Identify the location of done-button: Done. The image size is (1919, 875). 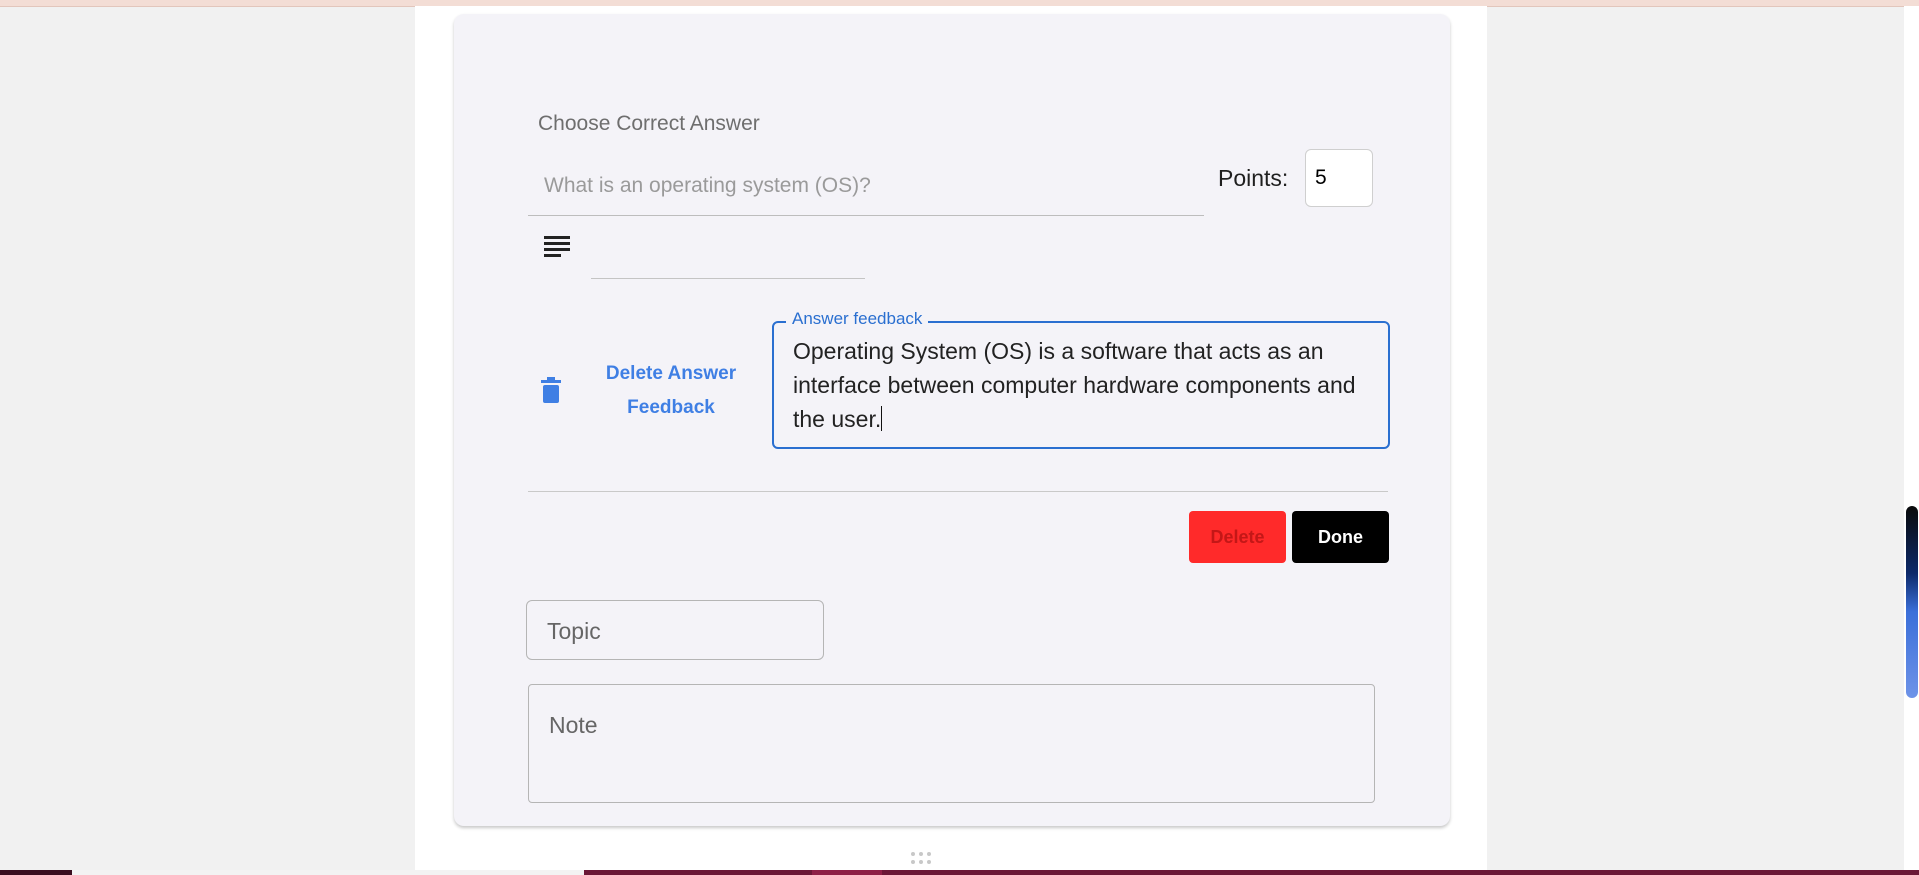
(1340, 537).